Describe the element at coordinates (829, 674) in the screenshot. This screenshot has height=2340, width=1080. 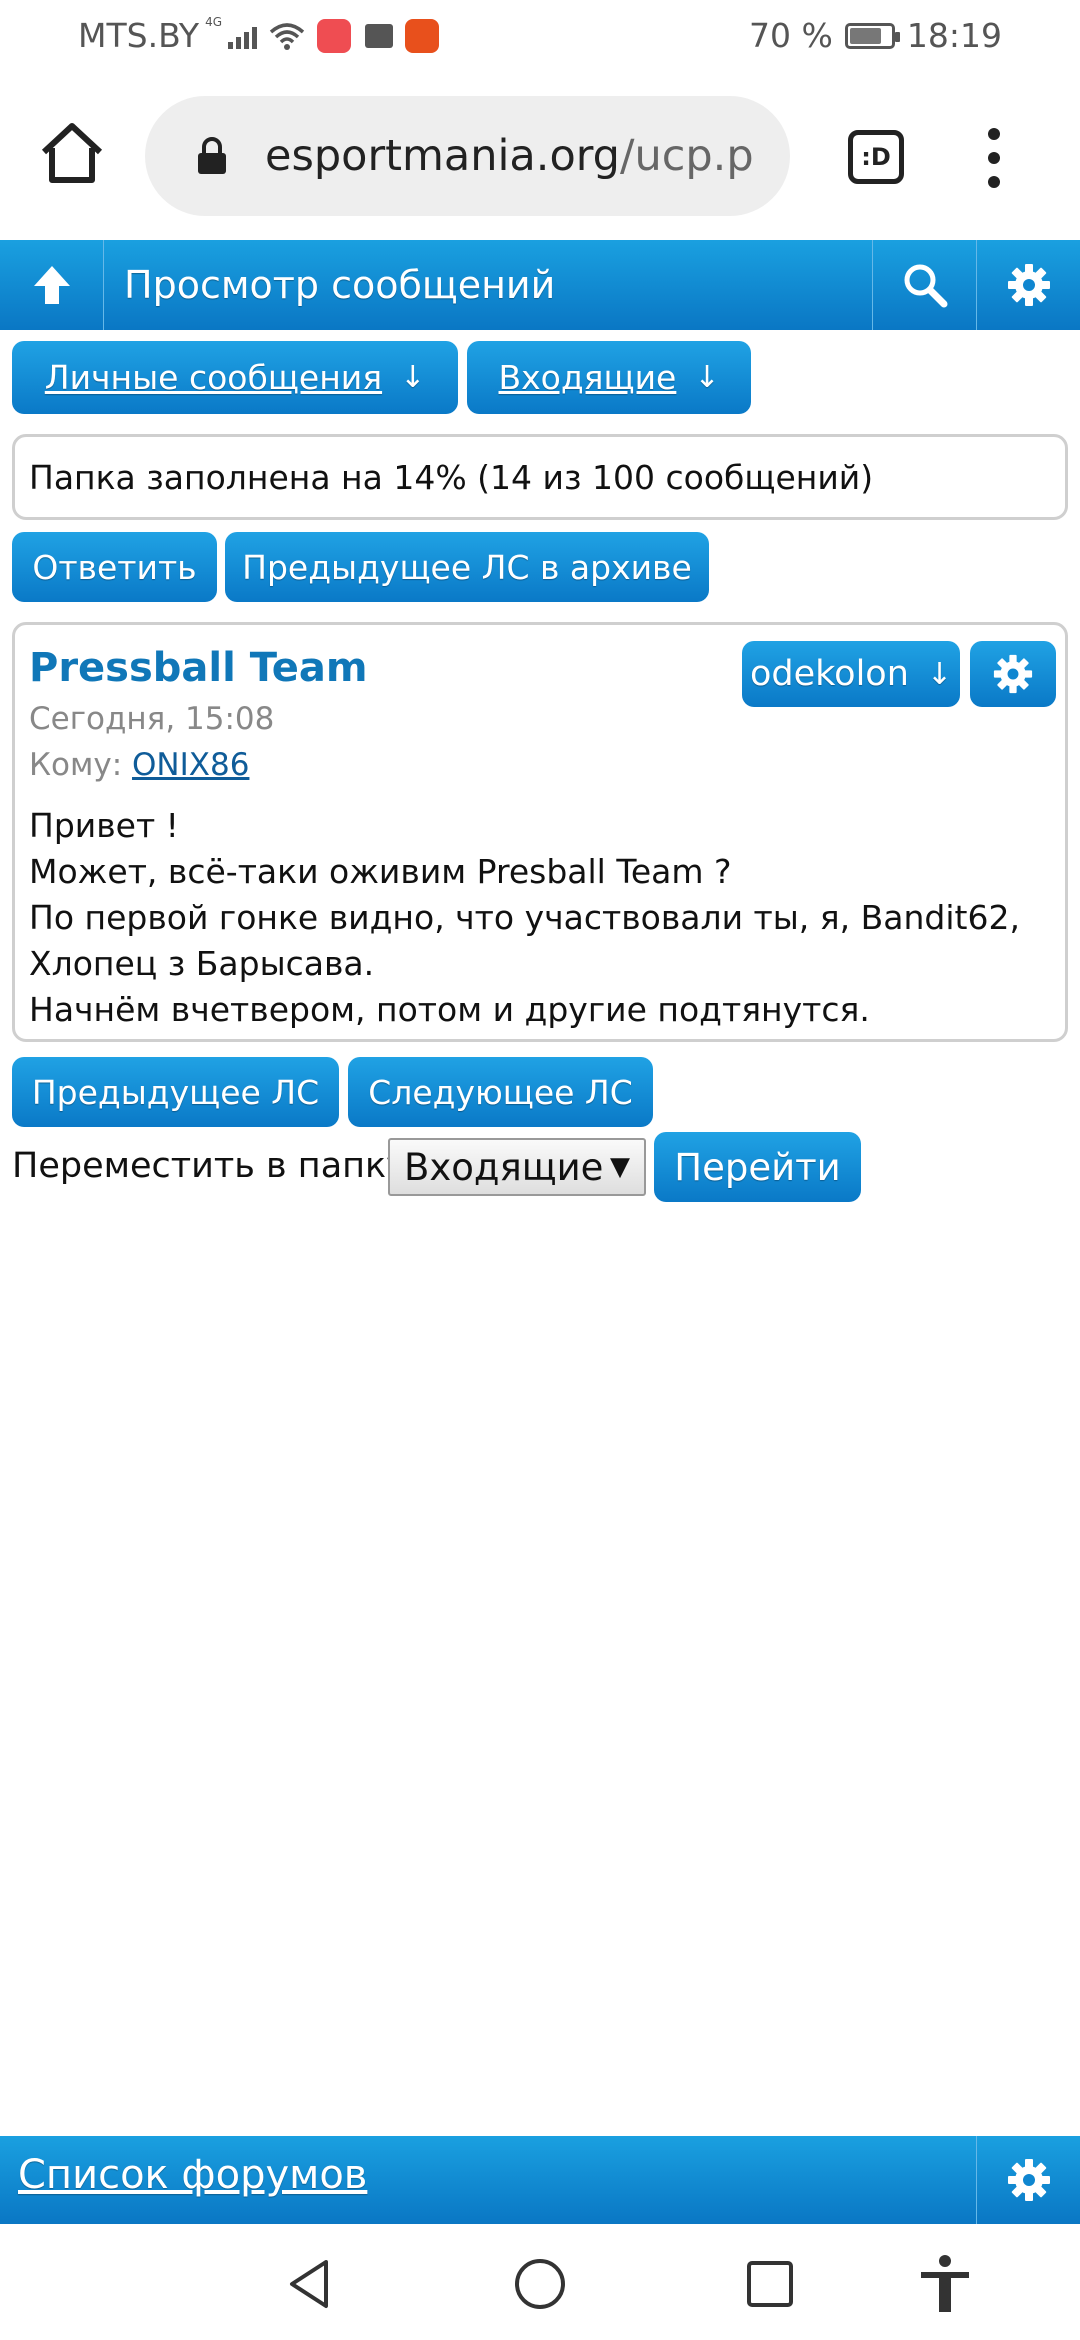
I see `author-name: odekolon` at that location.